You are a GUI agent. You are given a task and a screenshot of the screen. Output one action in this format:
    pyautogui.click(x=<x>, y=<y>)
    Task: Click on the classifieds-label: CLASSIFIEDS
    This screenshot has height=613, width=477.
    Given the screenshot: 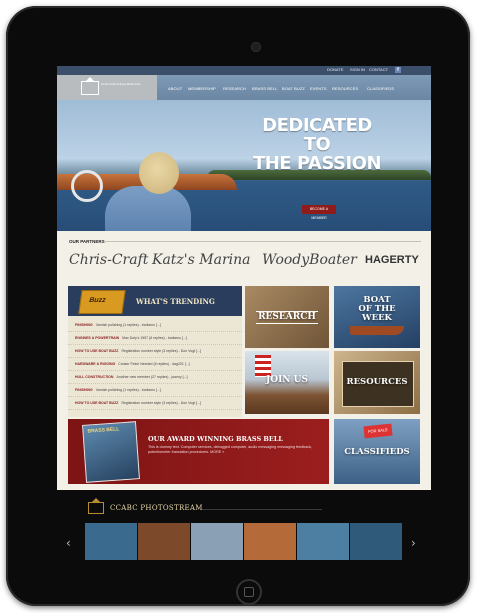 What is the action you would take?
    pyautogui.click(x=377, y=452)
    